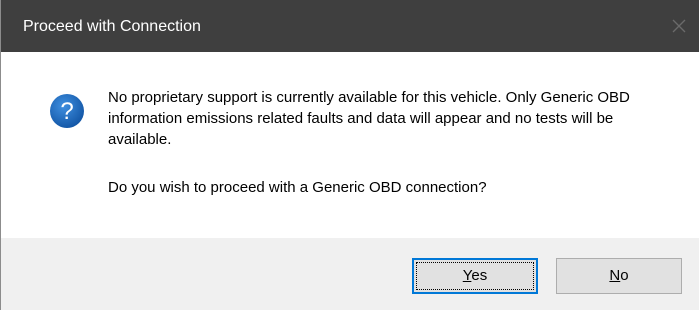 This screenshot has height=310, width=699. Describe the element at coordinates (112, 26) in the screenshot. I see `window-title: Proceed with Connection` at that location.